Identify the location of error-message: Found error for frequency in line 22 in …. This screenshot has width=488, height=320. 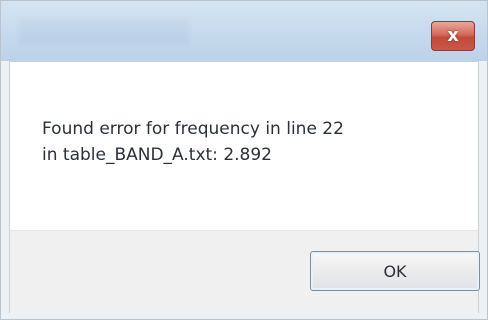
(193, 142).